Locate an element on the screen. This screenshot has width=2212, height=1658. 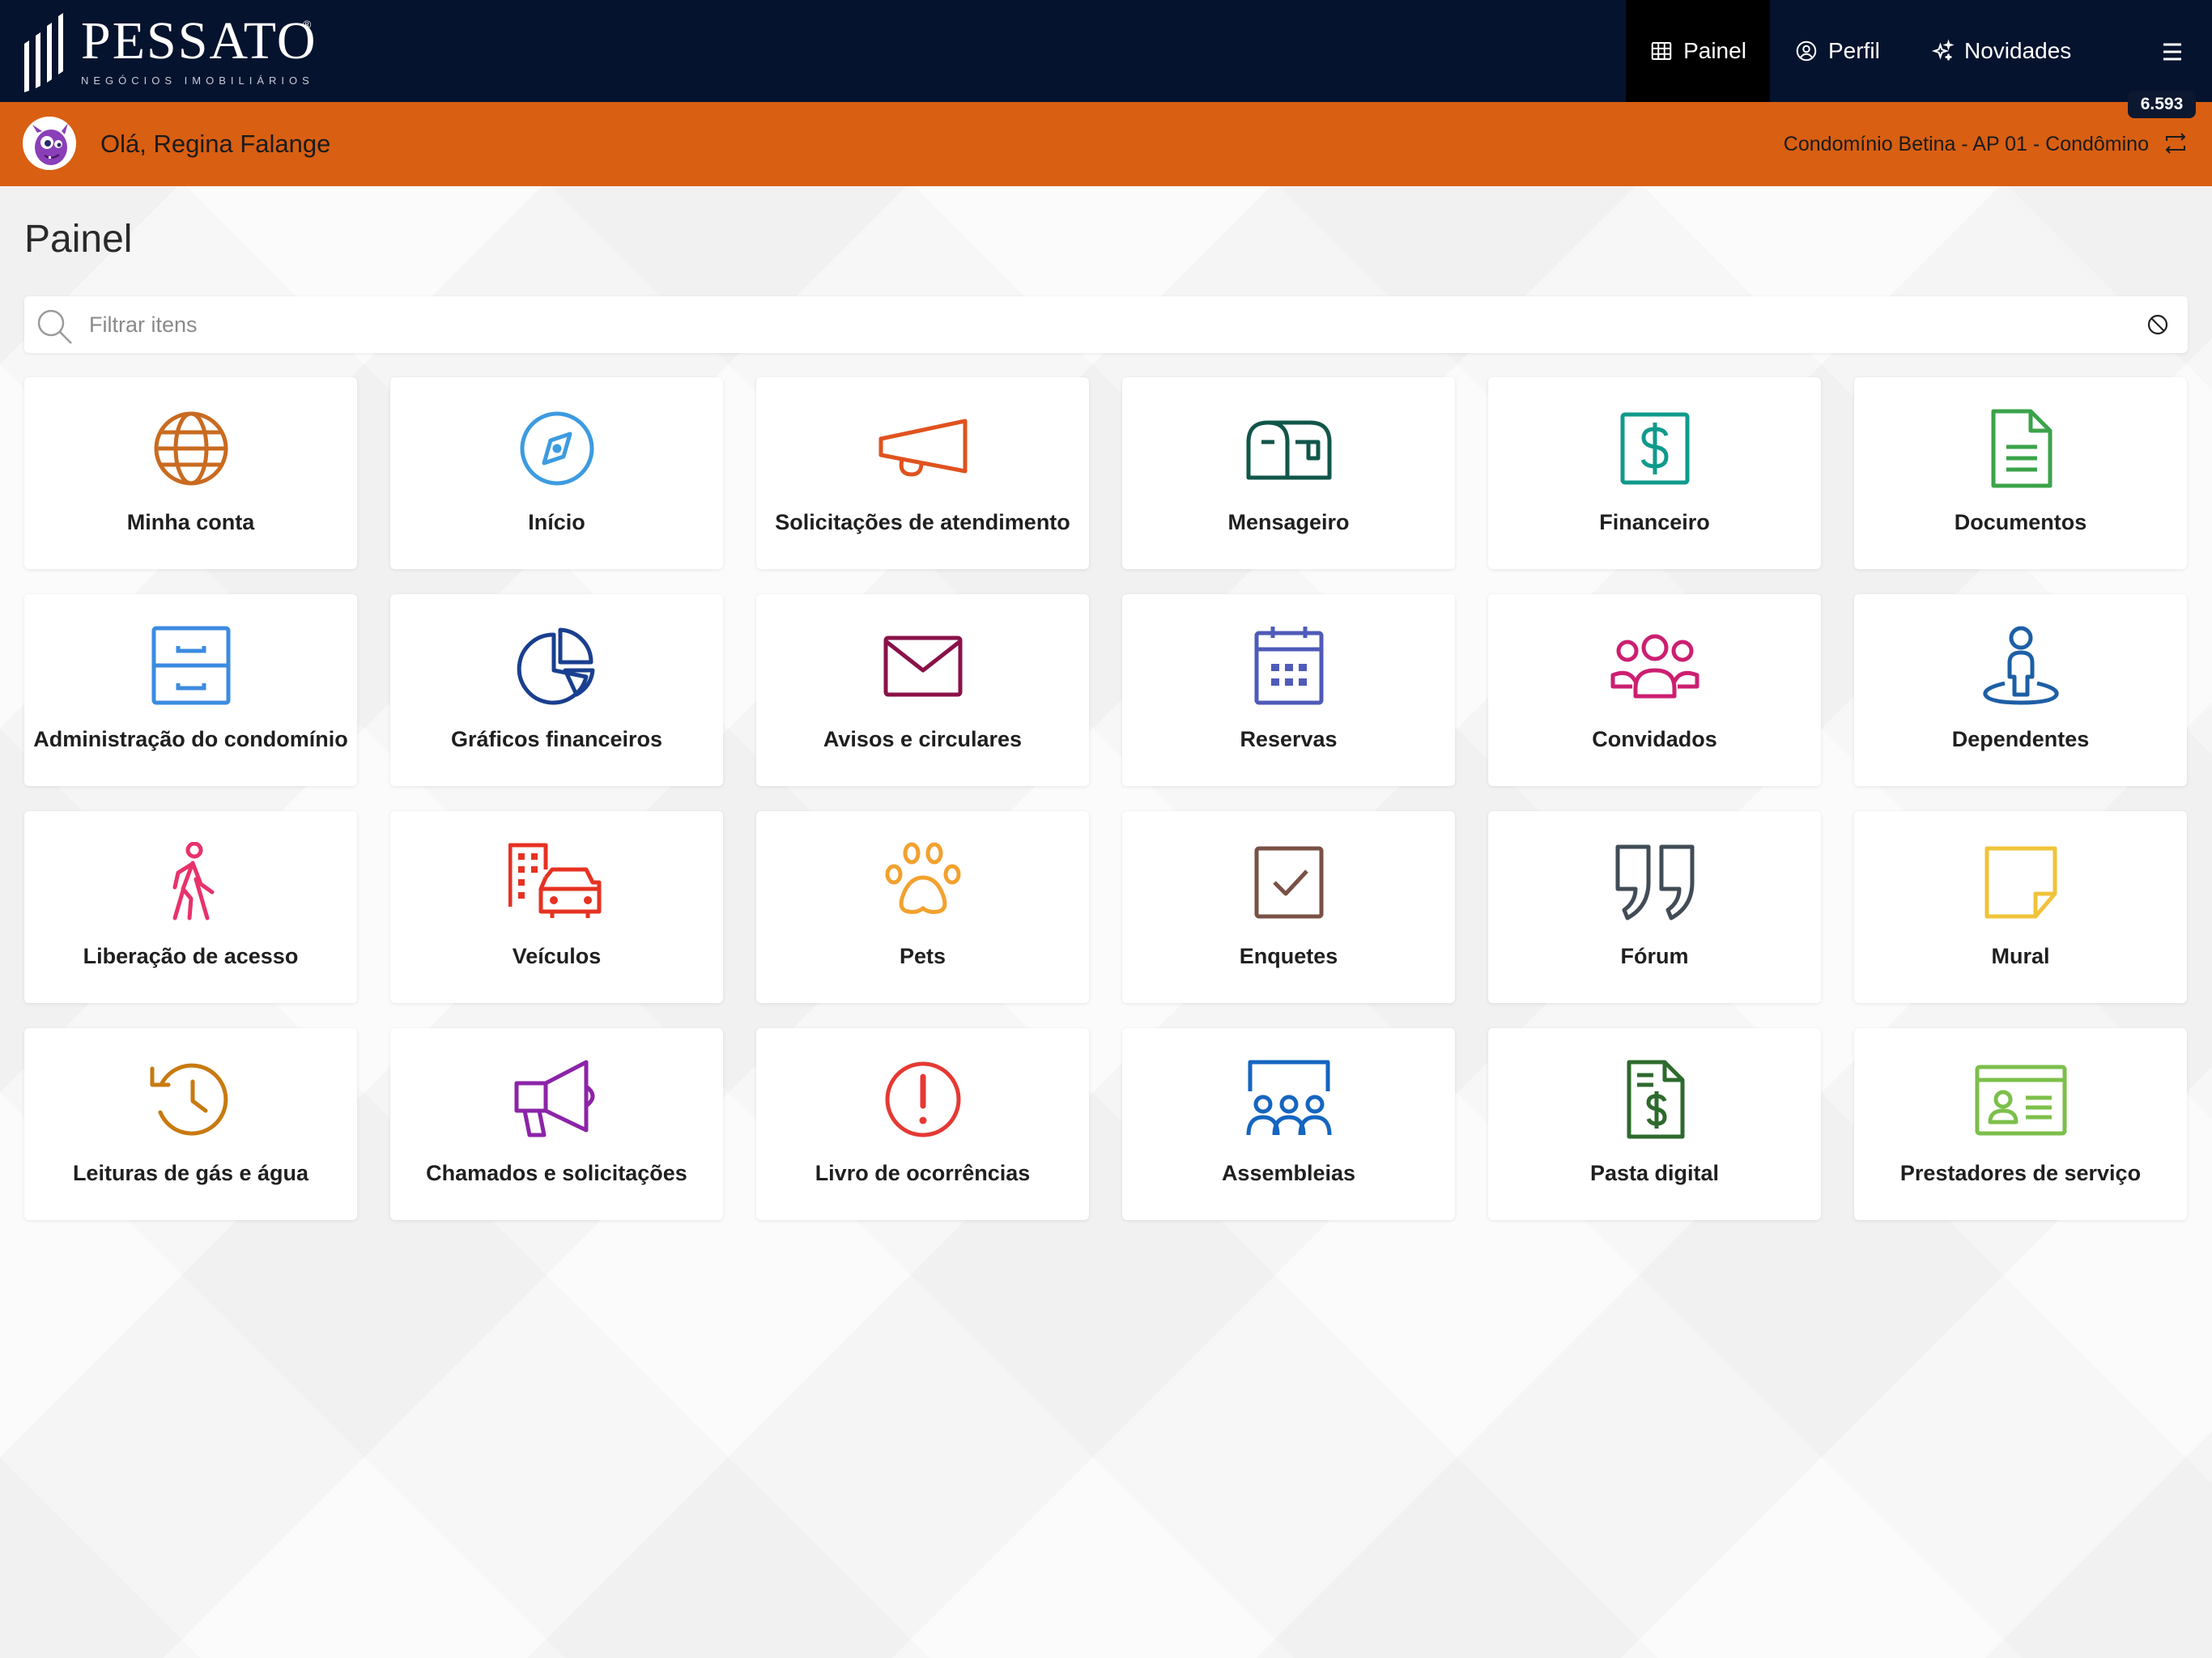
brand-logo: PESSATO ® NEGÓCIOS IMOBILIÁRIOS is located at coordinates (175, 51).